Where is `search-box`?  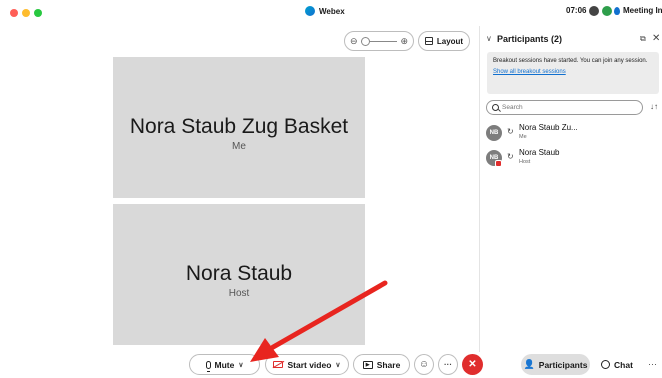
search-box is located at coordinates (564, 107).